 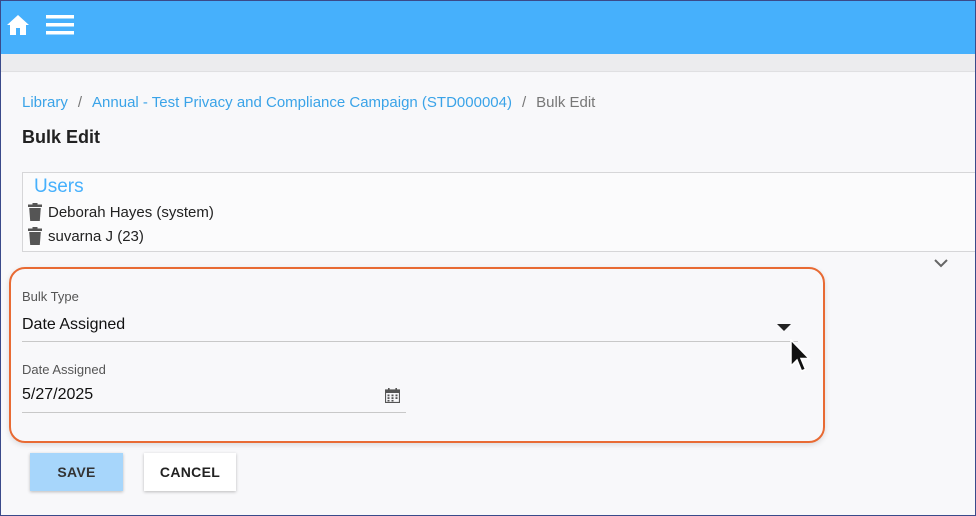 What do you see at coordinates (488, 63) in the screenshot?
I see `sub-header-bar` at bounding box center [488, 63].